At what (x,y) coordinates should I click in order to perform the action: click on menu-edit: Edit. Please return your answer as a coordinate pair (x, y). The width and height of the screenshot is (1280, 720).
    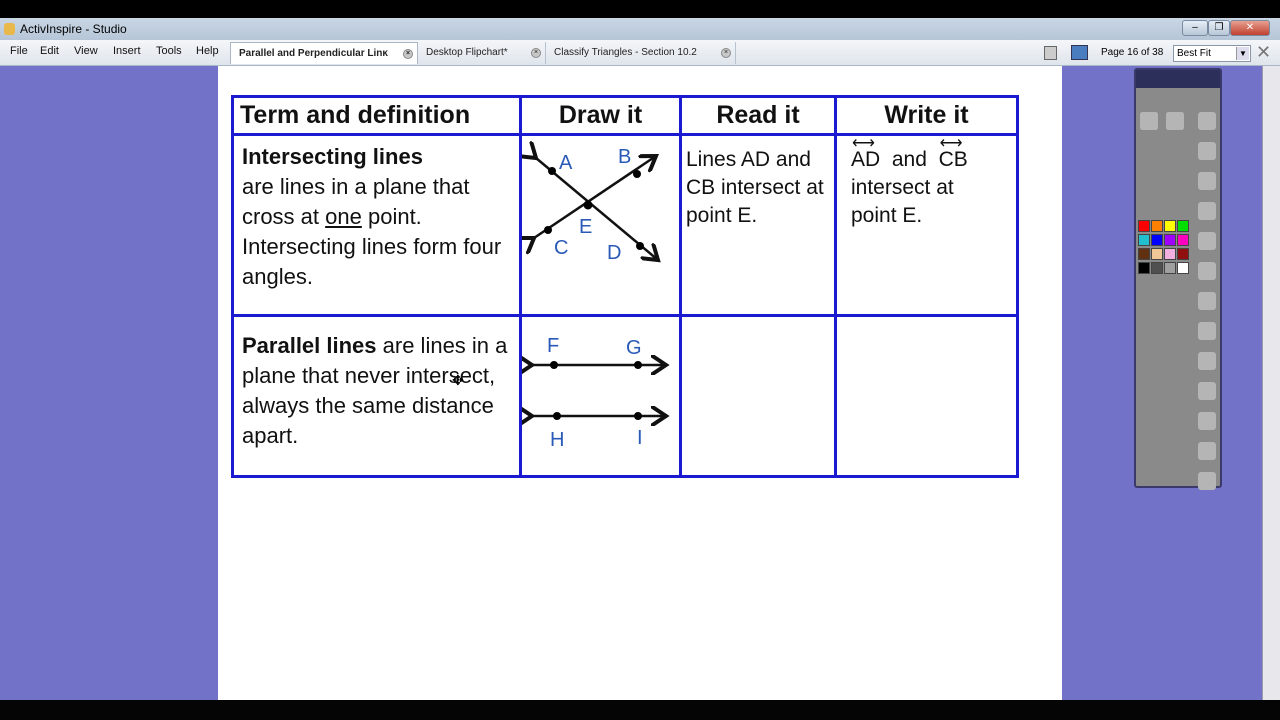
    Looking at the image, I should click on (49, 51).